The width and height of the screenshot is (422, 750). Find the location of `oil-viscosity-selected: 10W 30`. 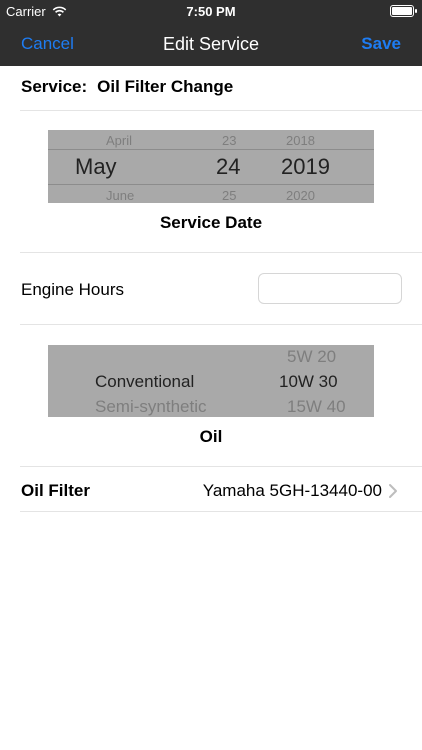

oil-viscosity-selected: 10W 30 is located at coordinates (308, 382).